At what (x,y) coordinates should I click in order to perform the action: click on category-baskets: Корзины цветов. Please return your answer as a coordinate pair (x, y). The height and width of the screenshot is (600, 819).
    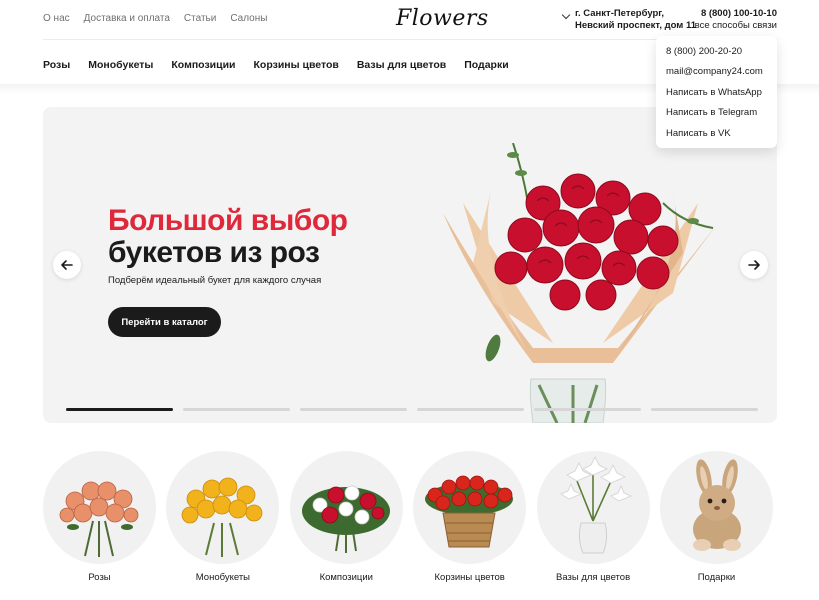
    Looking at the image, I should click on (470, 517).